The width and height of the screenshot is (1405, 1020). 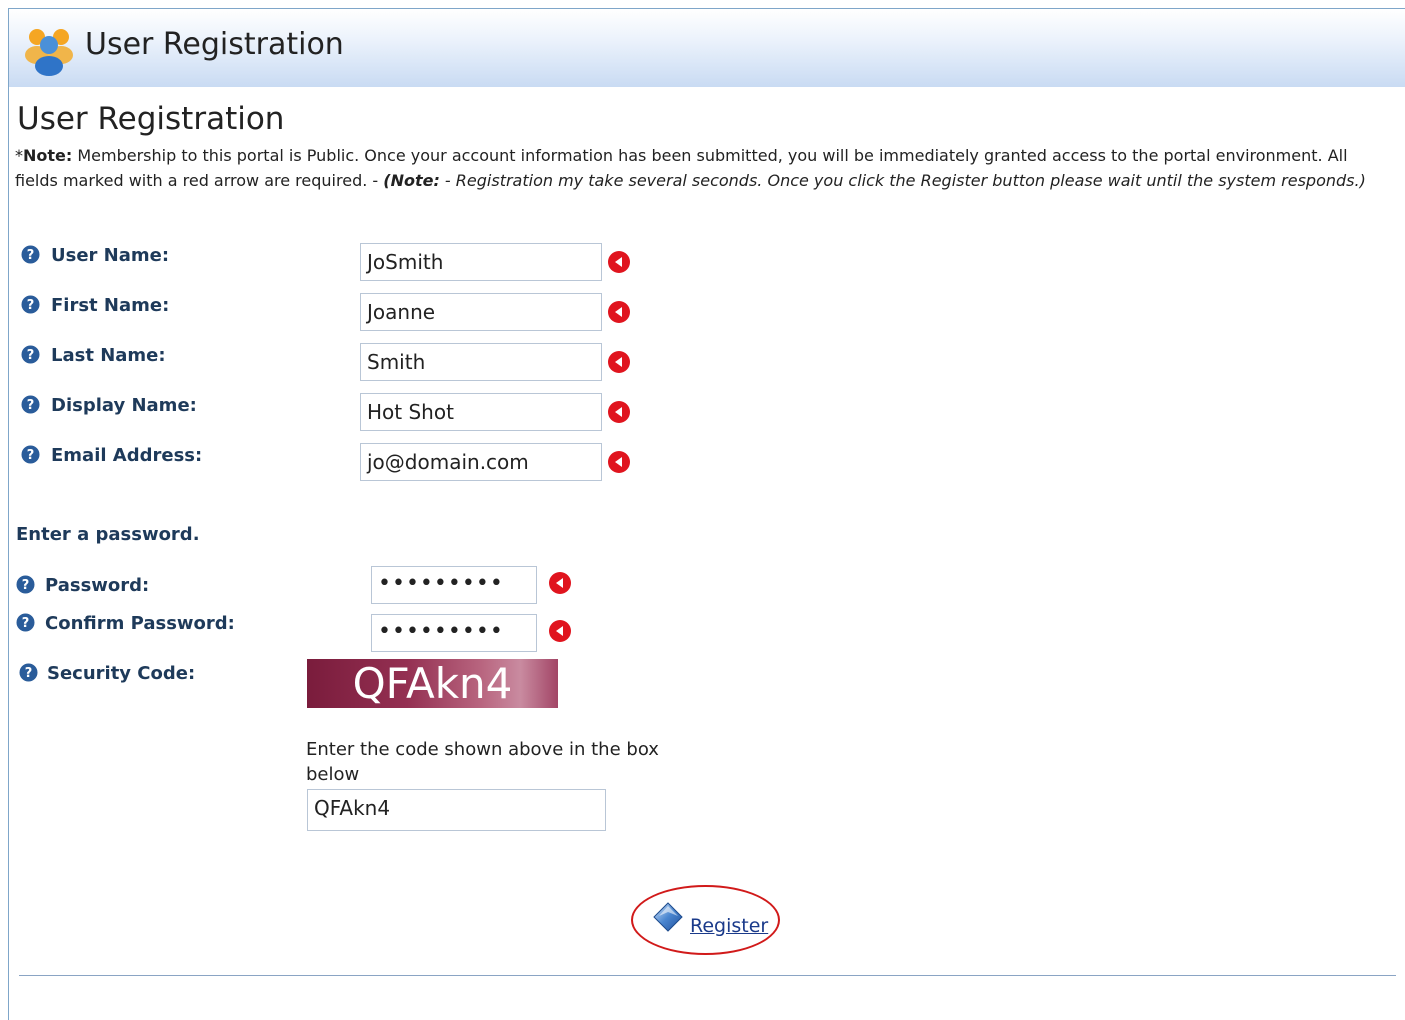 What do you see at coordinates (97, 585) in the screenshot?
I see `password-label: Password:` at bounding box center [97, 585].